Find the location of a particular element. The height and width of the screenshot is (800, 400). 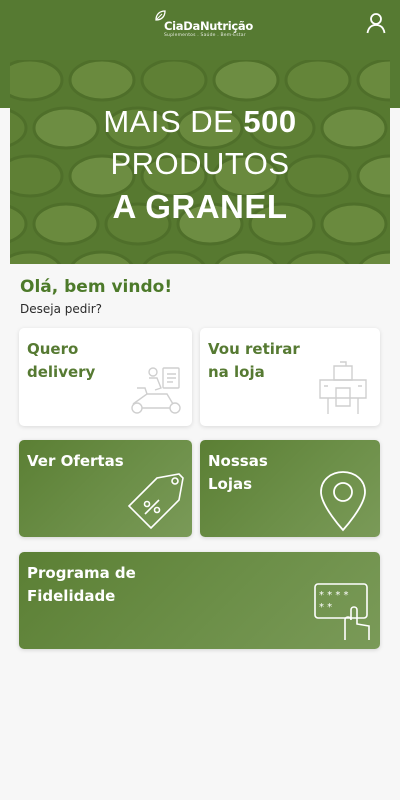

loyalty-program-button: Programa de Fidelidade * * * * * * is located at coordinates (199, 600).